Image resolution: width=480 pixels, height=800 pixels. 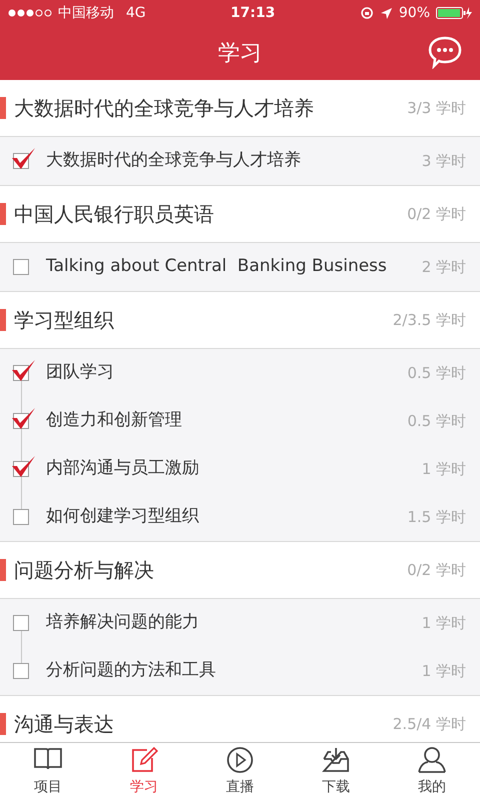 What do you see at coordinates (367, 13) in the screenshot?
I see `rotation-lock-icon` at bounding box center [367, 13].